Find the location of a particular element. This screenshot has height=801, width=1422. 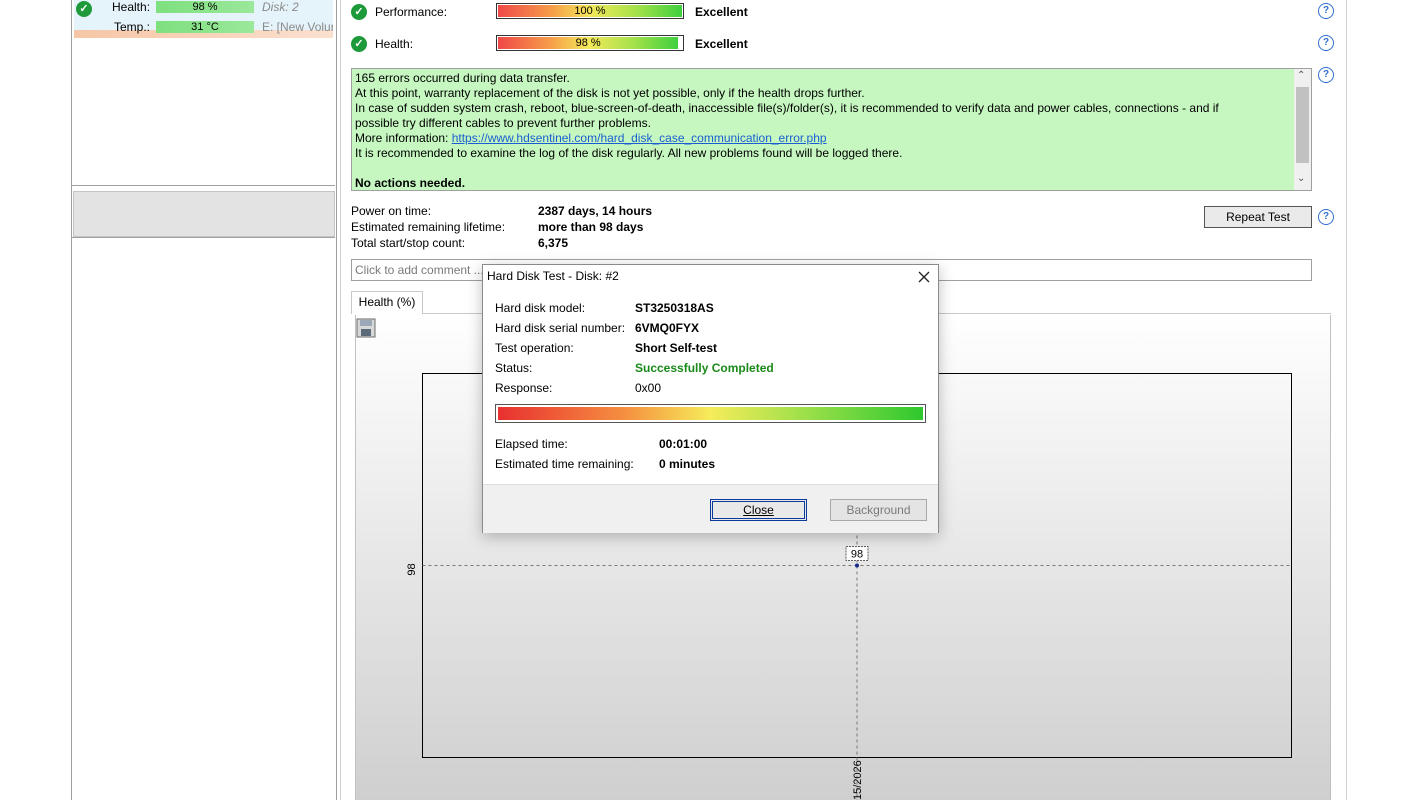

empty-disk-slot is located at coordinates (204, 214).